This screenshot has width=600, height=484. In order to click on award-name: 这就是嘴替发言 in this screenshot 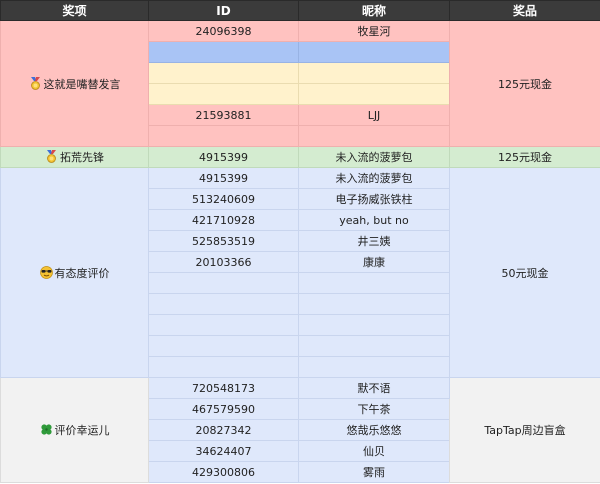, I will do `click(82, 84)`.